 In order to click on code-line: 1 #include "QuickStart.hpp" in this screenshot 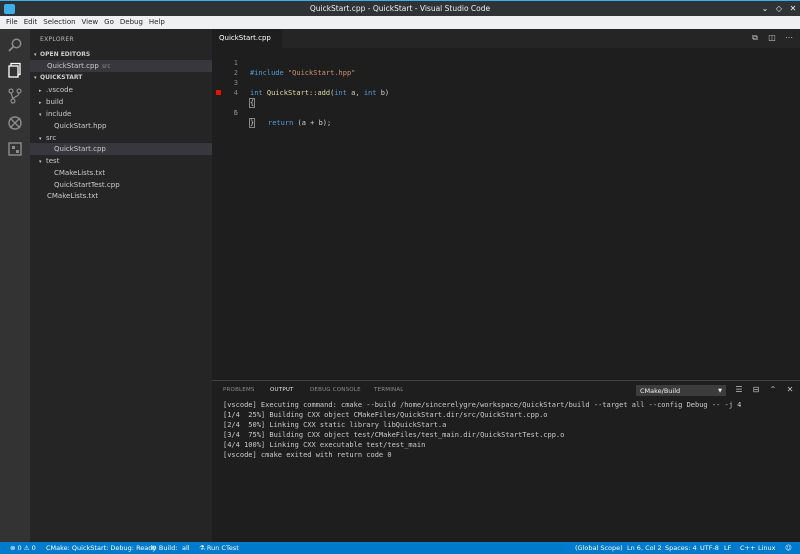, I will do `click(506, 62)`.